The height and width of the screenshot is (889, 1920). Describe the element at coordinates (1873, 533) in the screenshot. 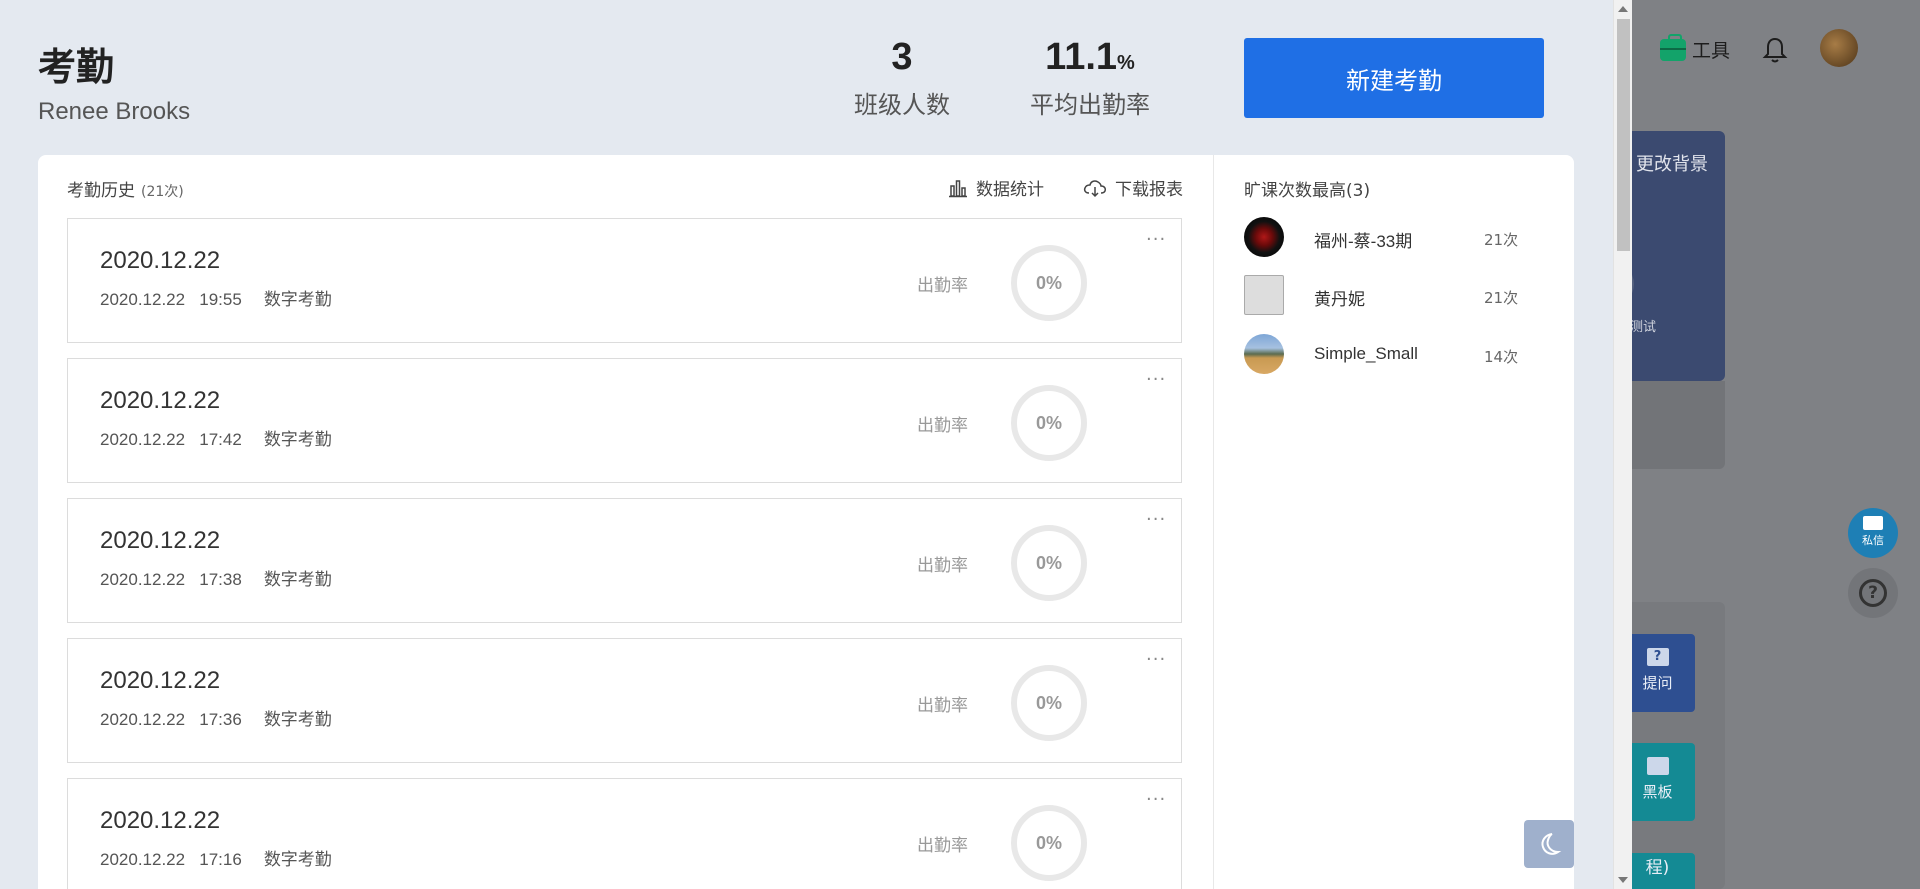

I see `private-message-button: 私信` at that location.